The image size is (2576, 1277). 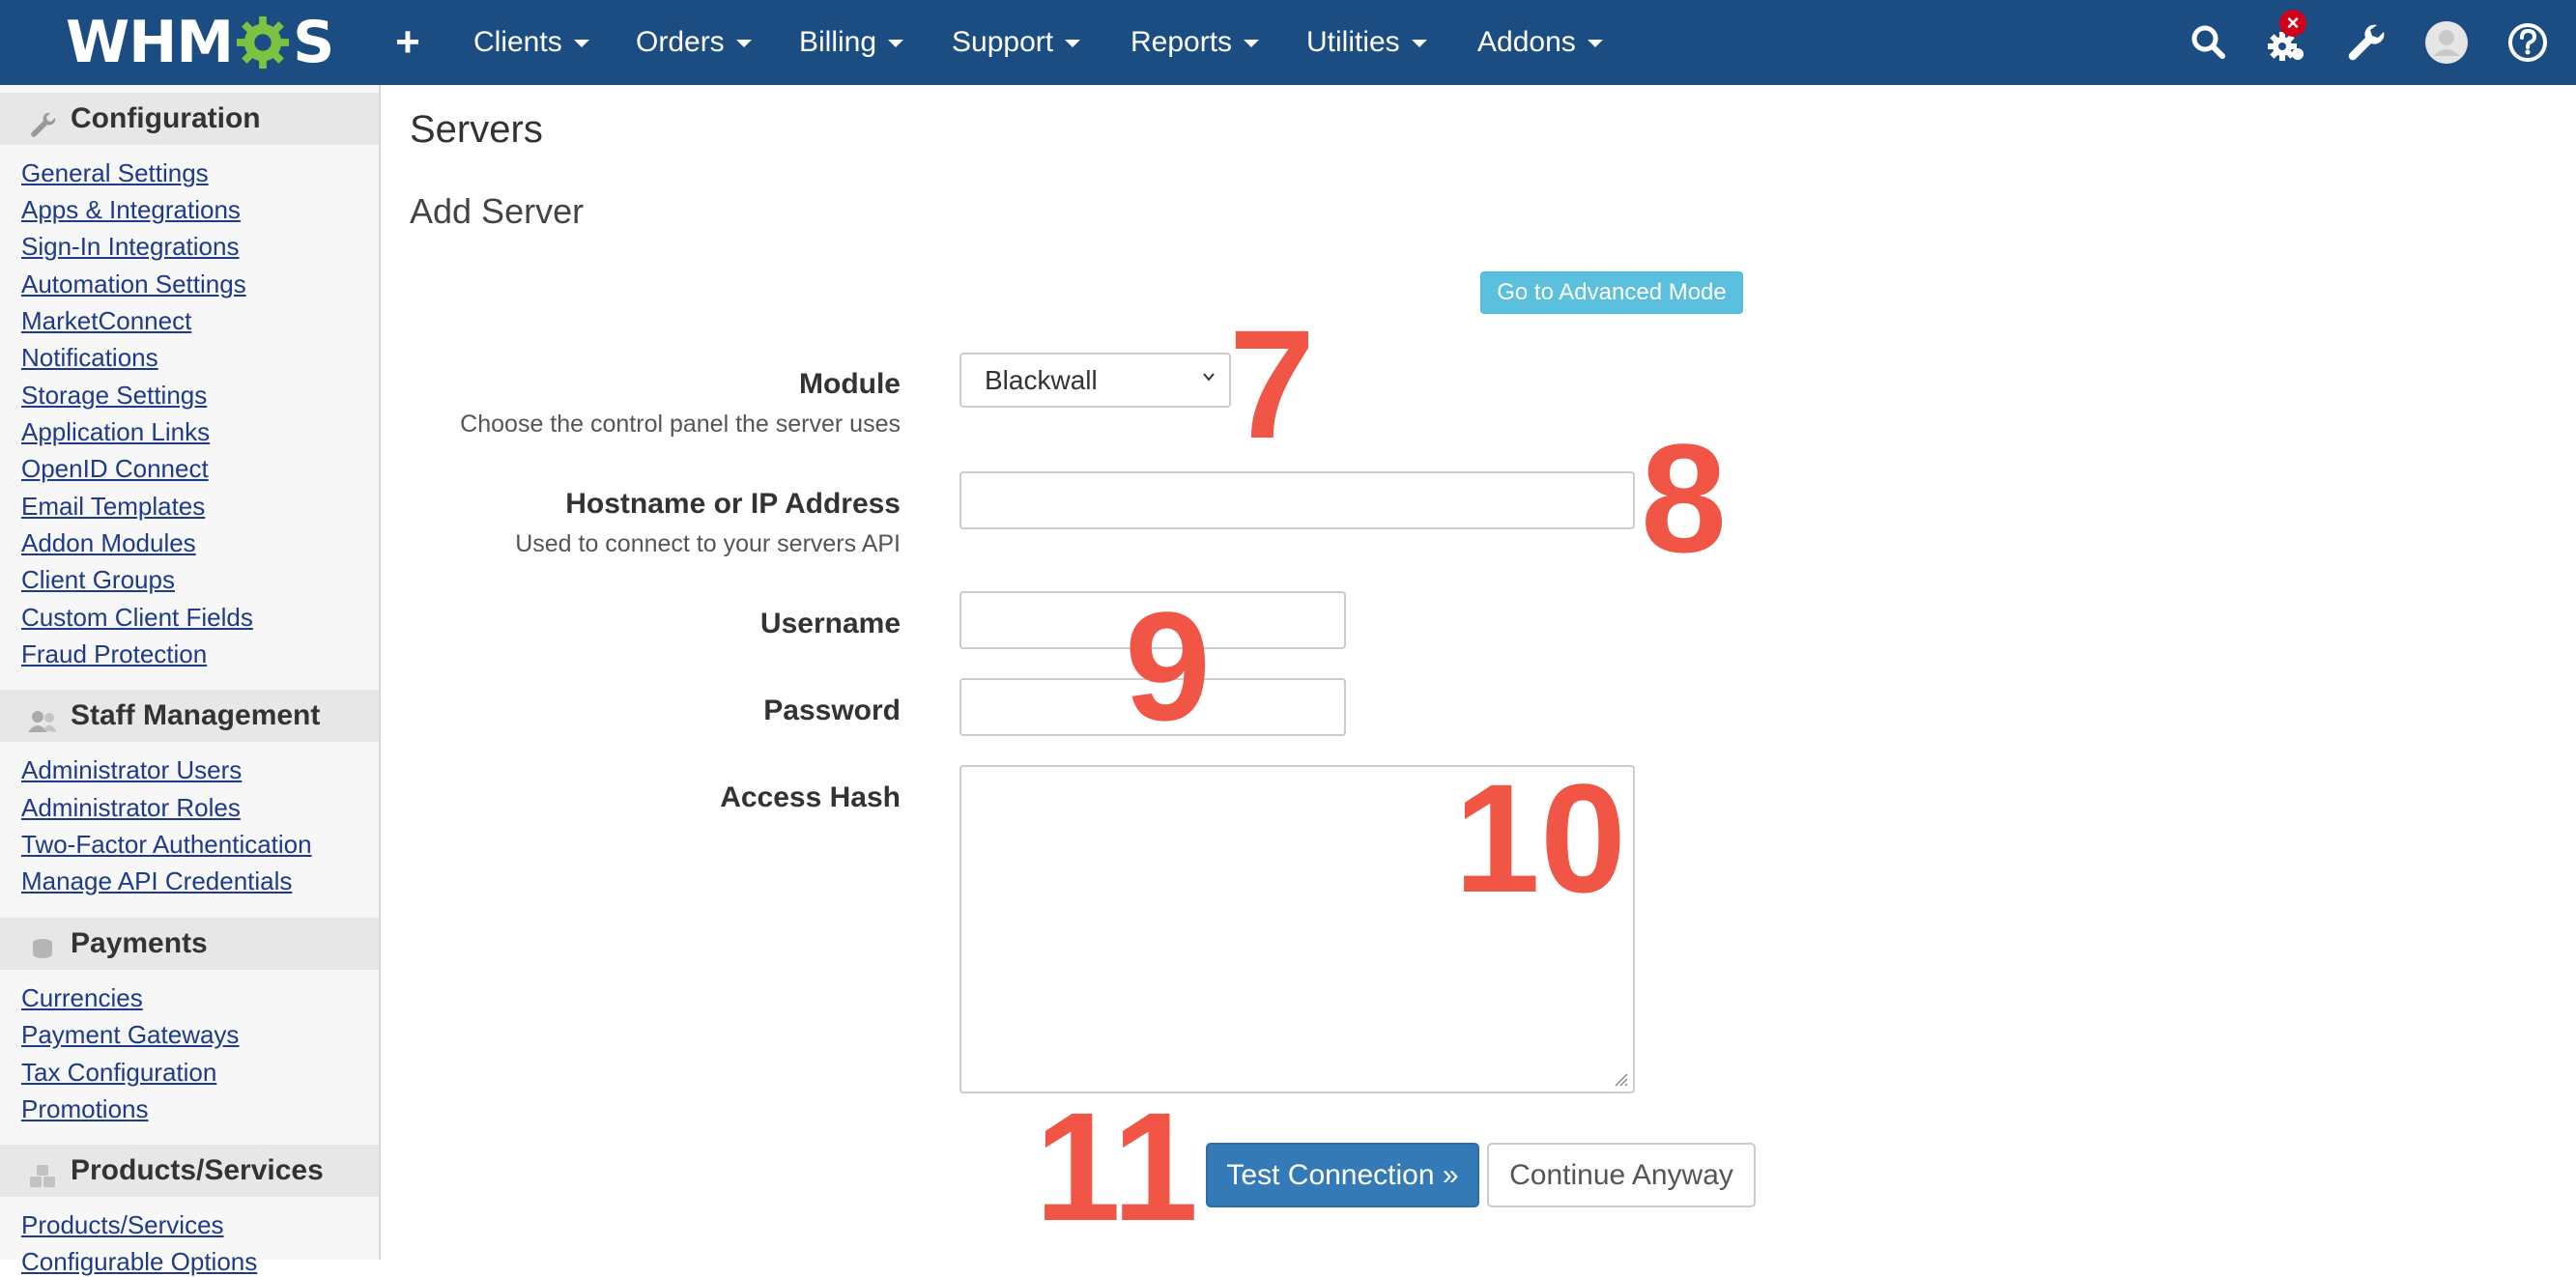 I want to click on annotation-number: 11, so click(x=1117, y=1166).